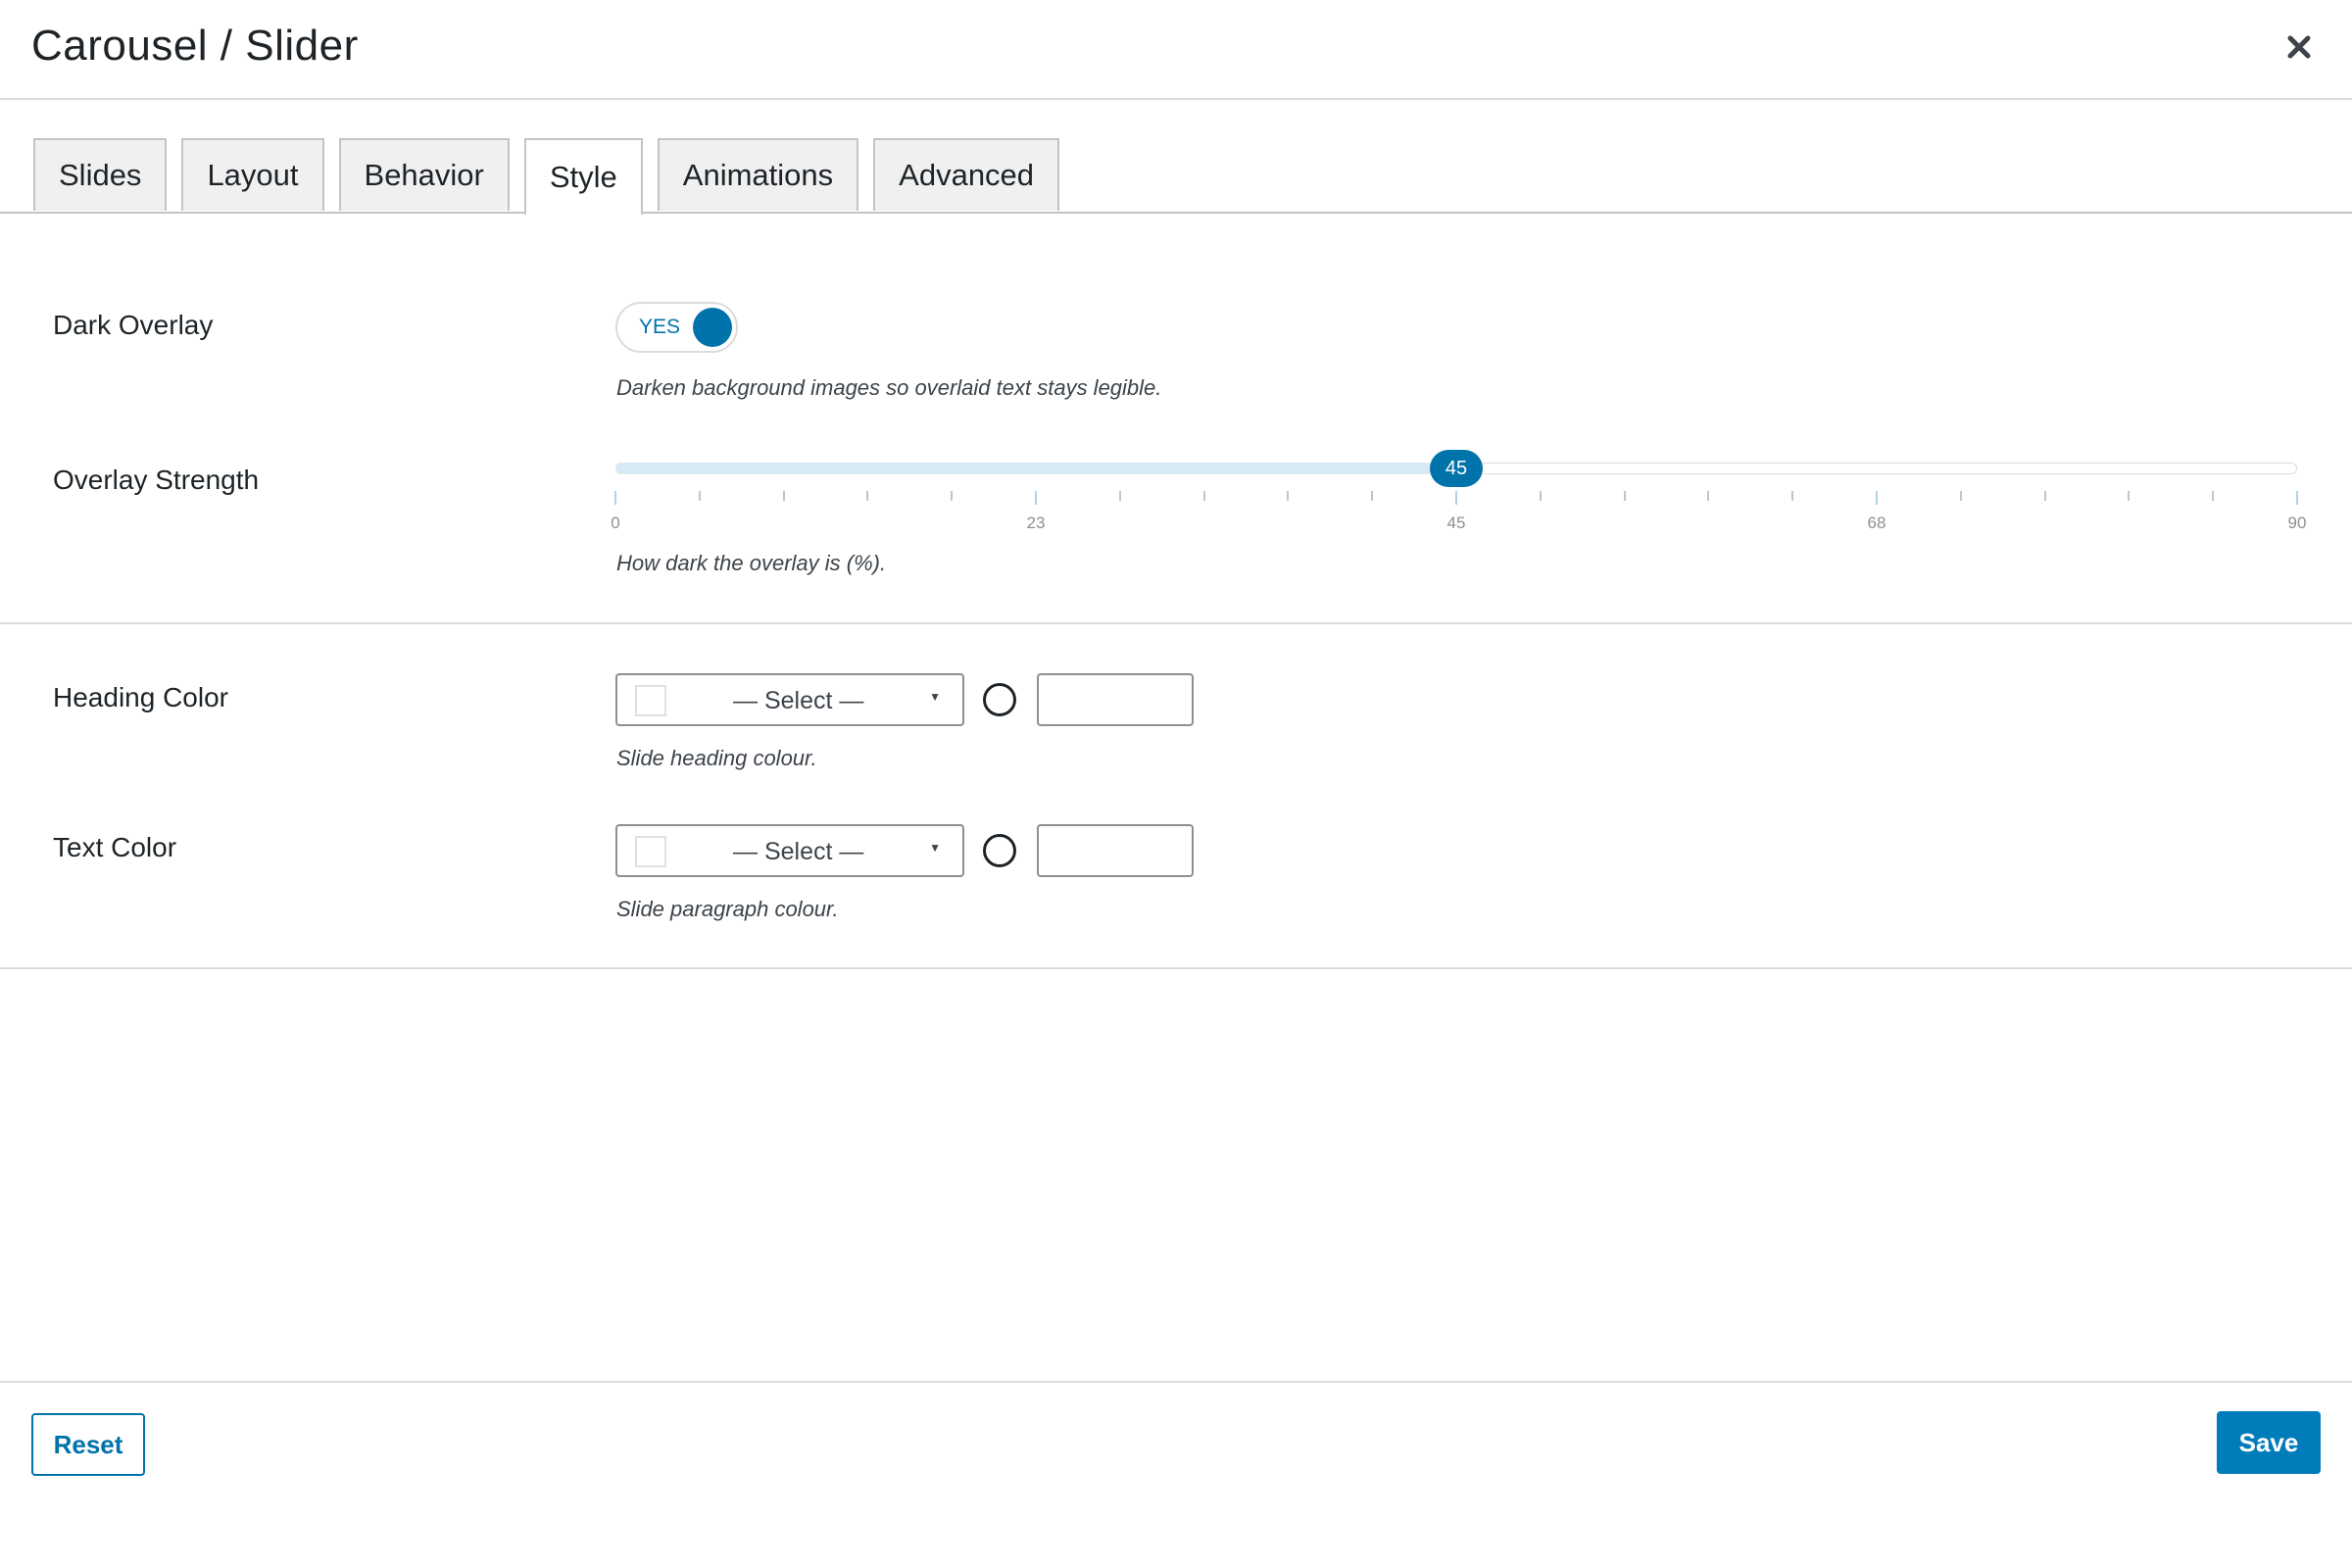  I want to click on slider-handle: 45, so click(1456, 468).